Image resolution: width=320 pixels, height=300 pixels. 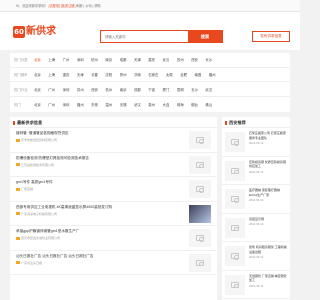 What do you see at coordinates (166, 104) in the screenshot?
I see `filter-item: 大连` at bounding box center [166, 104].